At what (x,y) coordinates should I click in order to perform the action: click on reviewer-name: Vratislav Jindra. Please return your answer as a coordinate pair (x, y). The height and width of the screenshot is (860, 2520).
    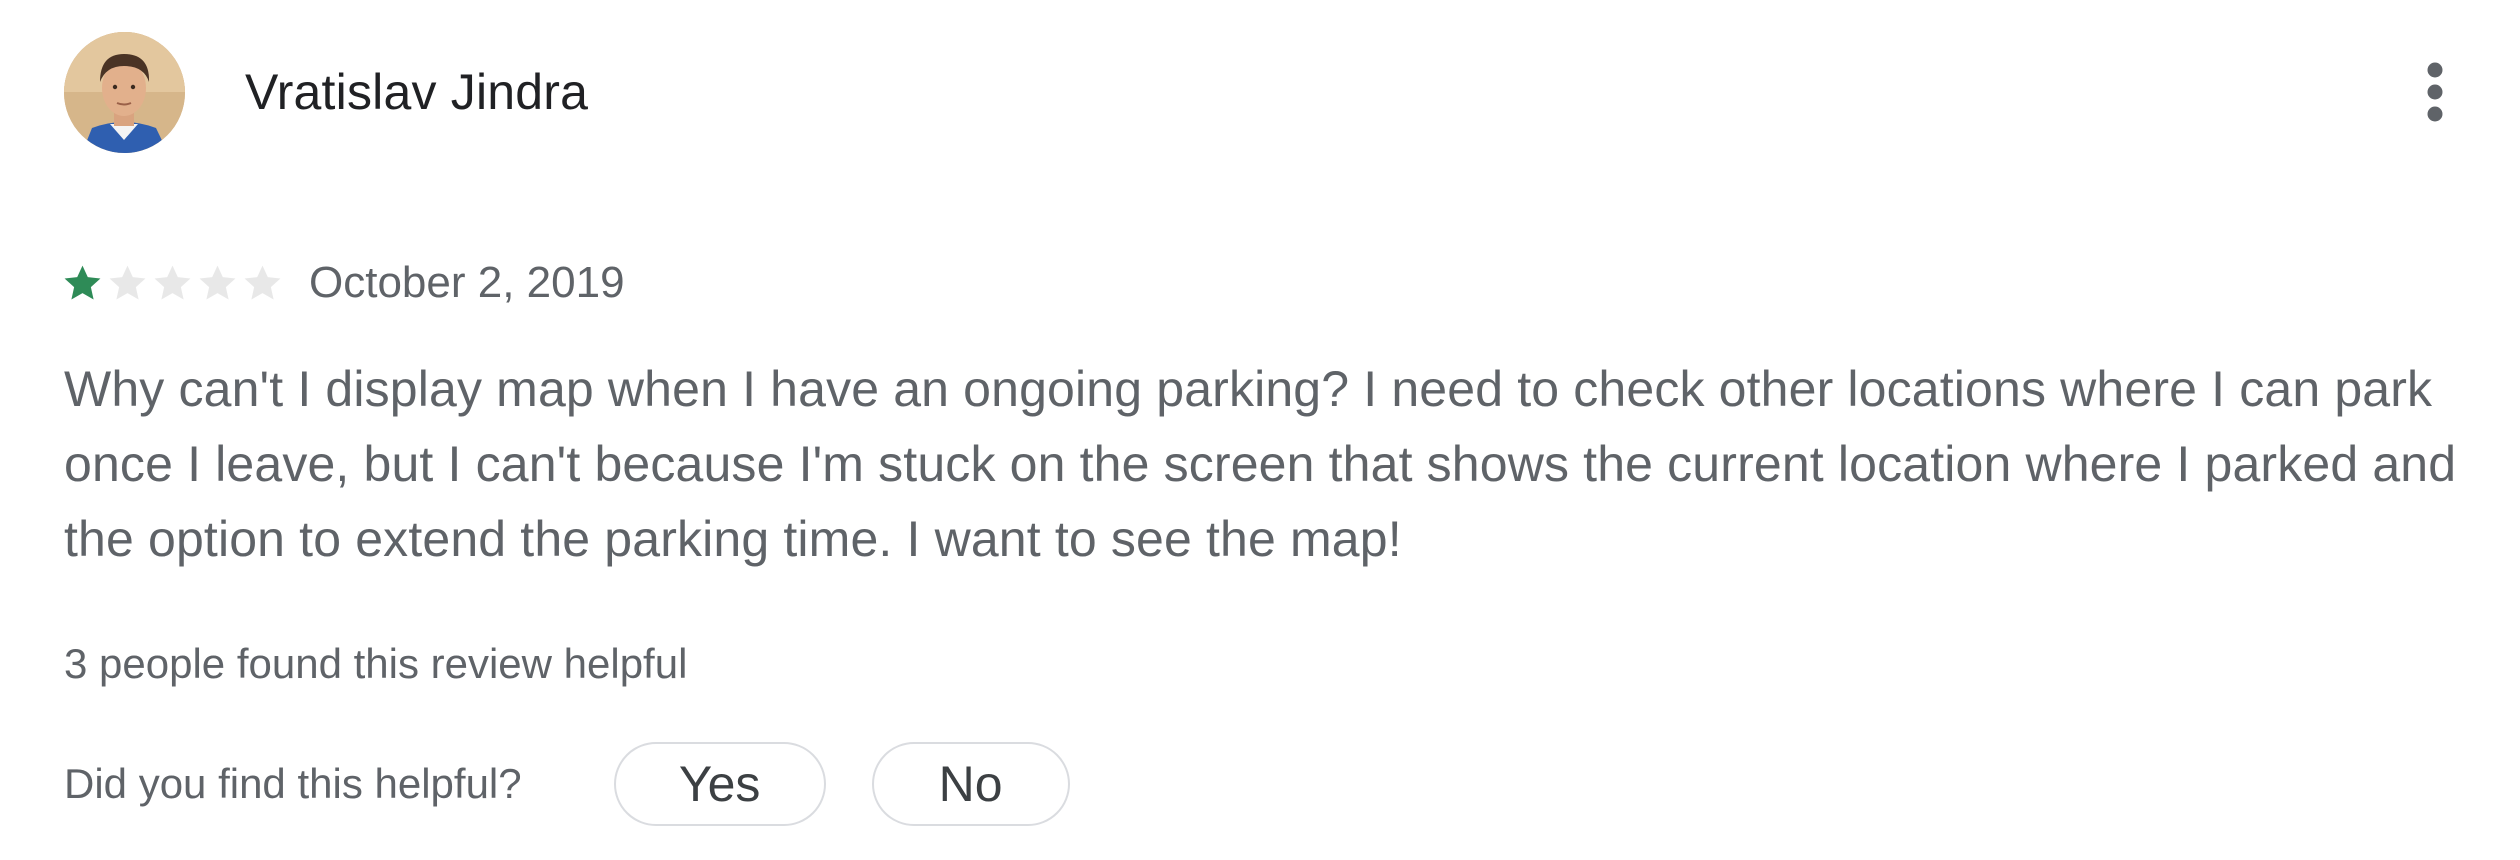
    Looking at the image, I should click on (417, 92).